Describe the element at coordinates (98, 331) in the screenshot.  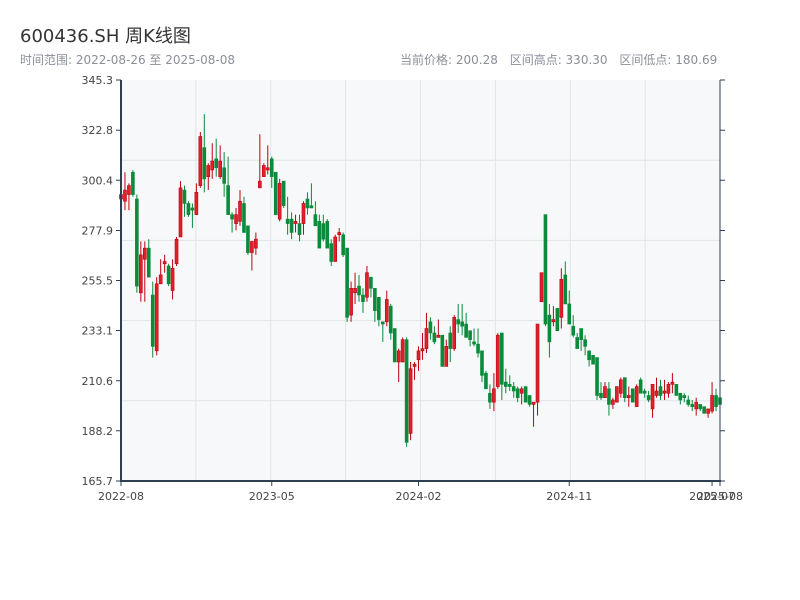
I see `y-tick-label: 233.1` at that location.